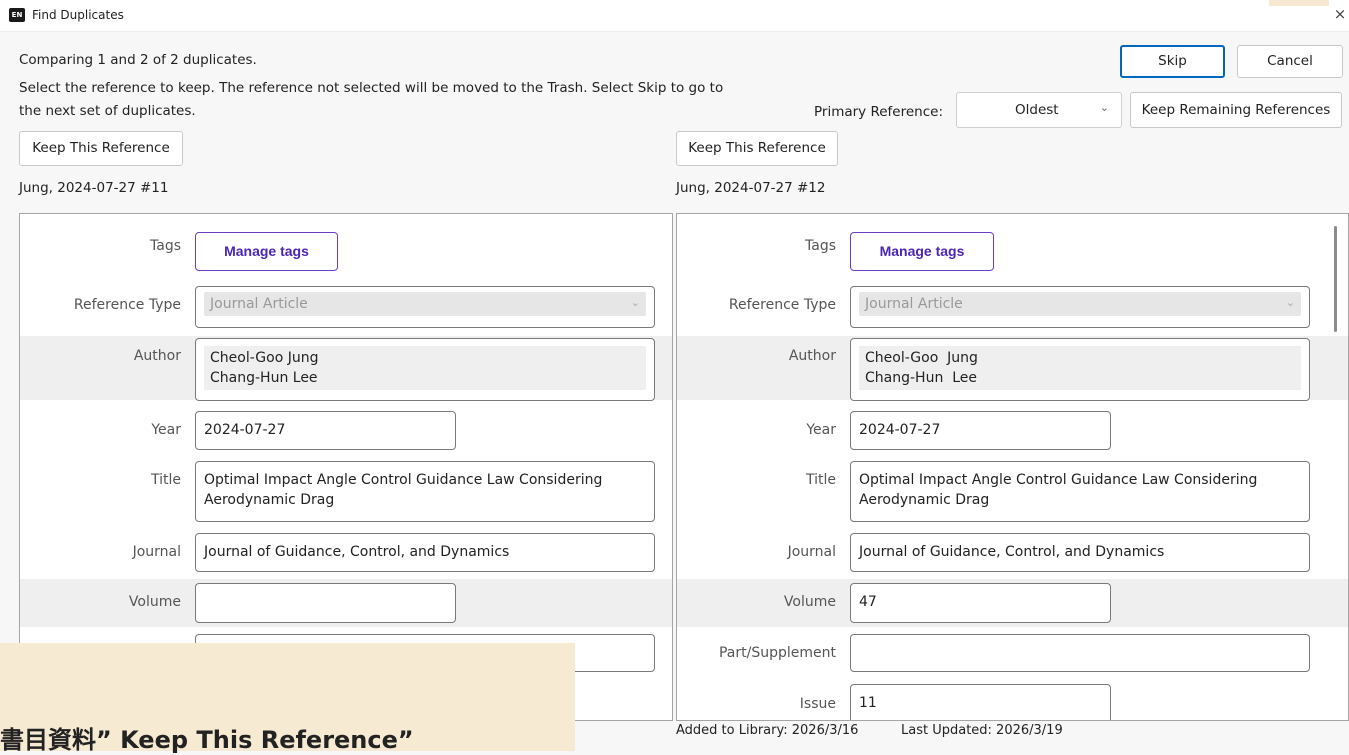 Image resolution: width=1349 pixels, height=755 pixels. Describe the element at coordinates (325, 603) in the screenshot. I see `volume-field` at that location.